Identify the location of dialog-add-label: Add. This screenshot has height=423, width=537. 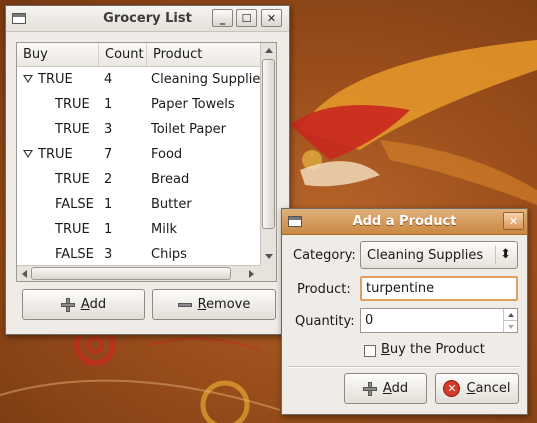
(395, 388).